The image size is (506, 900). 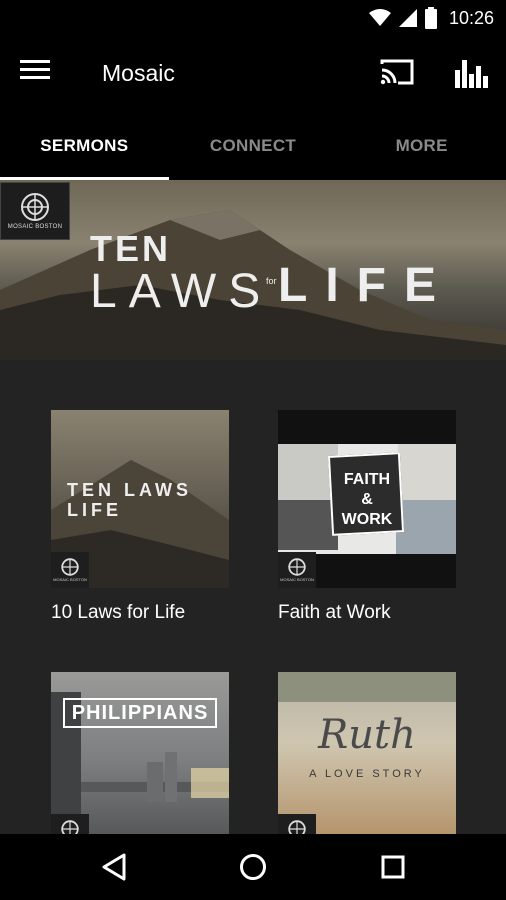 What do you see at coordinates (84, 146) in the screenshot?
I see `tab-sermons: SERMONS` at bounding box center [84, 146].